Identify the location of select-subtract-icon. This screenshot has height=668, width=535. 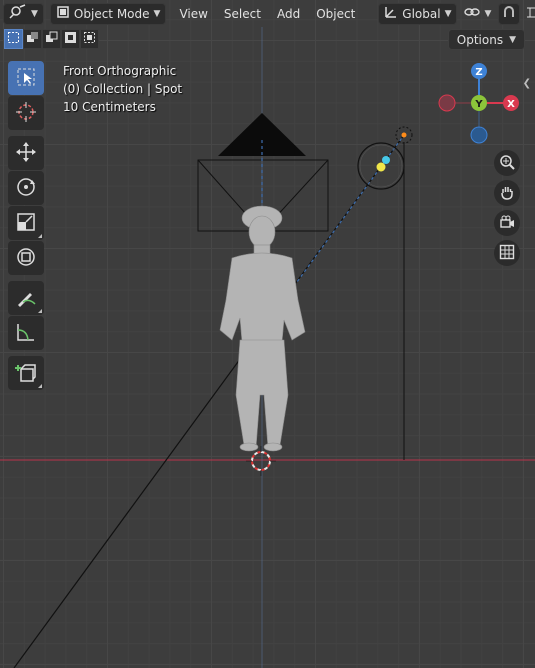
(51, 39).